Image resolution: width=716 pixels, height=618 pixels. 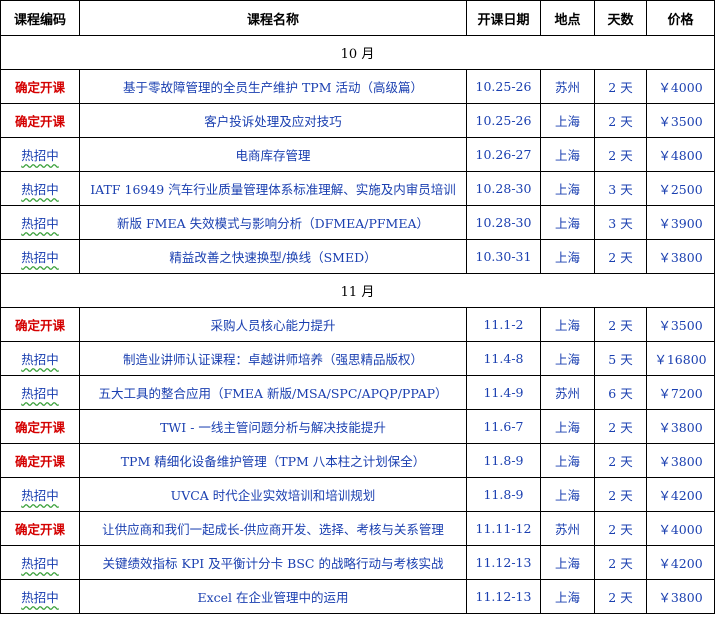 What do you see at coordinates (503, 392) in the screenshot?
I see `course-date: 11.4-9` at bounding box center [503, 392].